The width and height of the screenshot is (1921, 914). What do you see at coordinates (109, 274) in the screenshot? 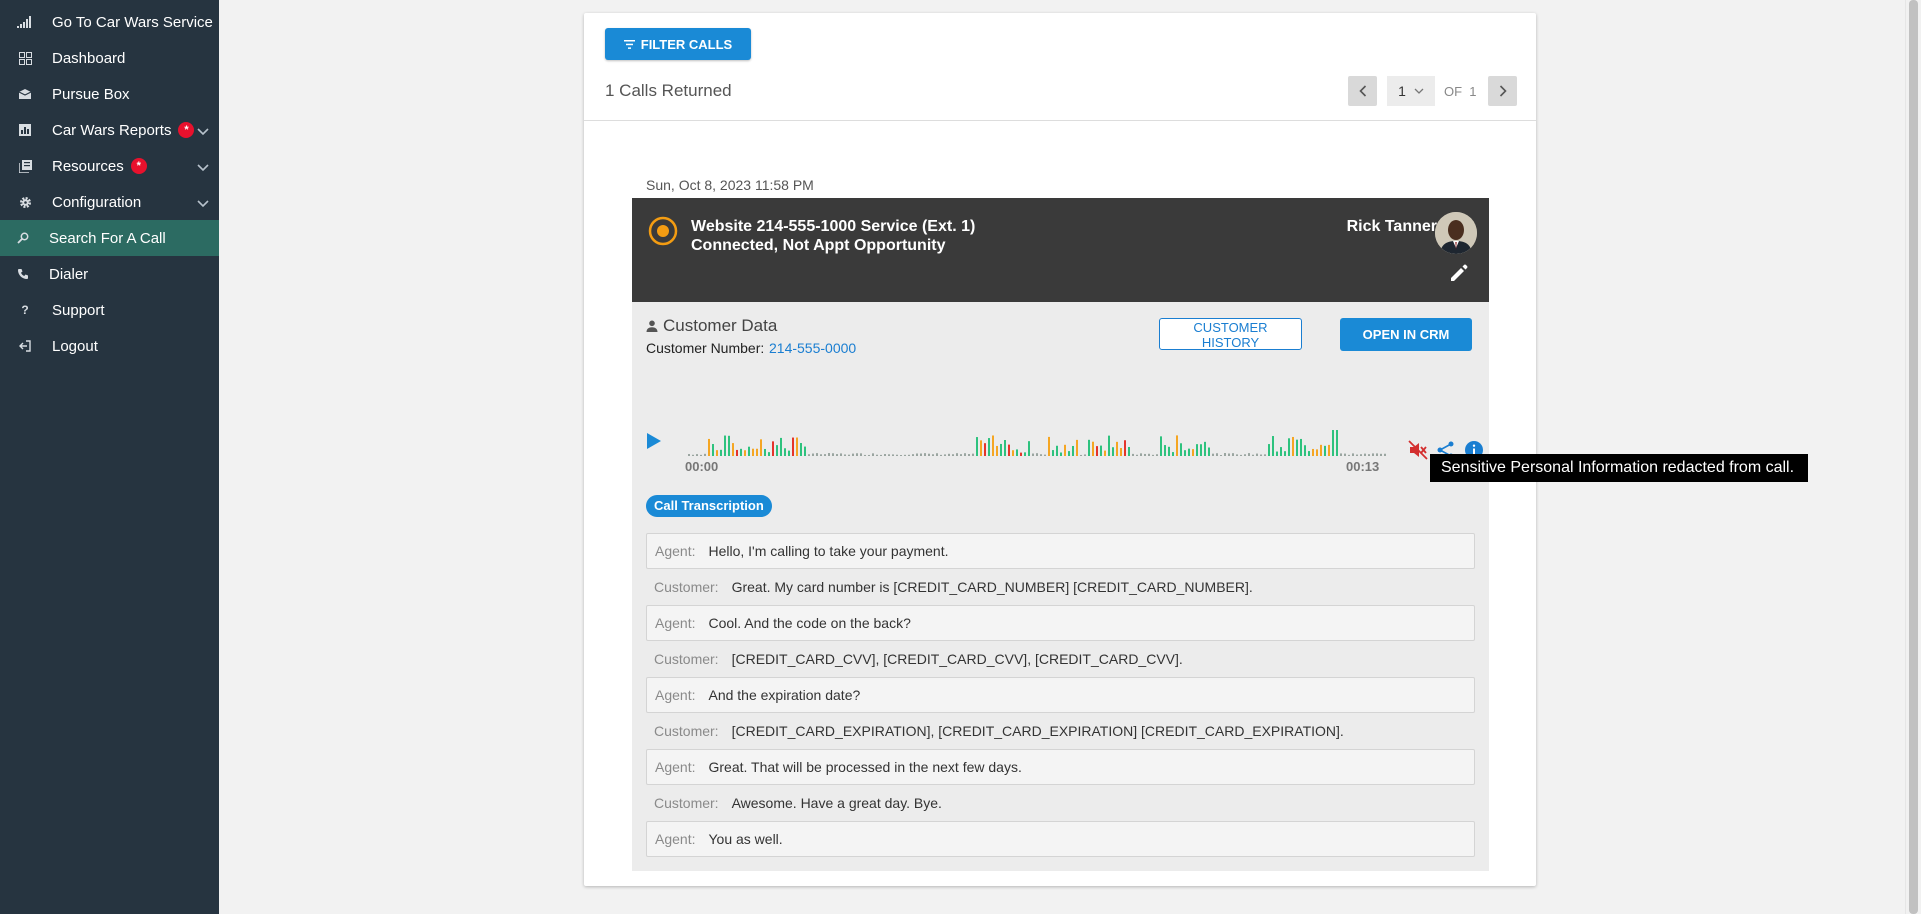
I see `sidebar-item-dialer: Dialer` at bounding box center [109, 274].